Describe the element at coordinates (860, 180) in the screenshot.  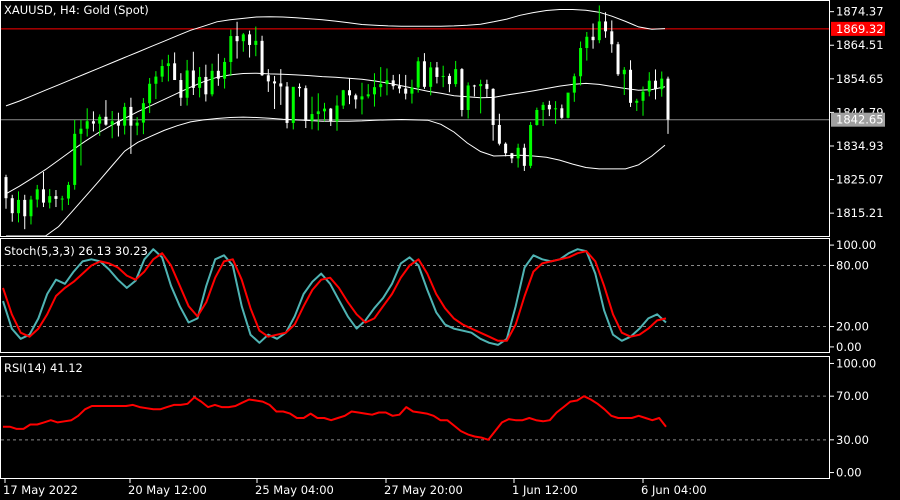
I see `y-tick-label: 1825.07` at that location.